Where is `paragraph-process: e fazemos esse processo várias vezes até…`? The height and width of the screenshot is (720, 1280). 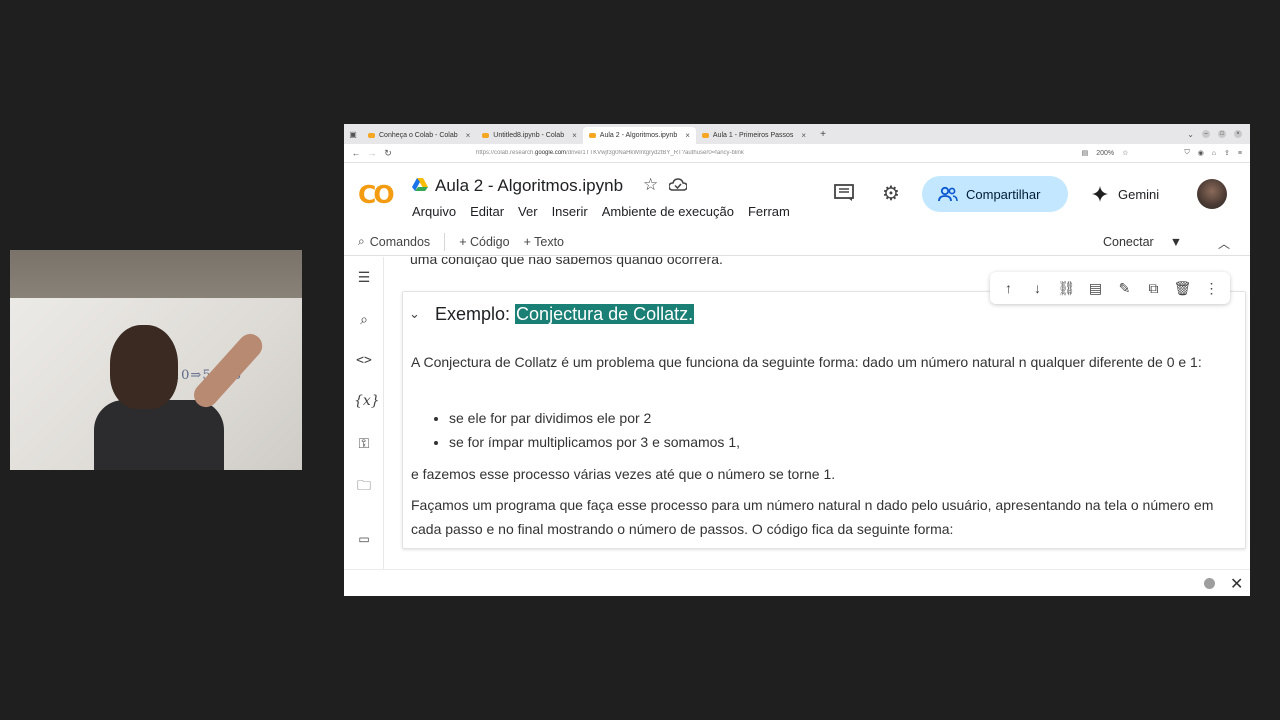
paragraph-process: e fazemos esse processo várias vezes até… is located at coordinates (623, 474).